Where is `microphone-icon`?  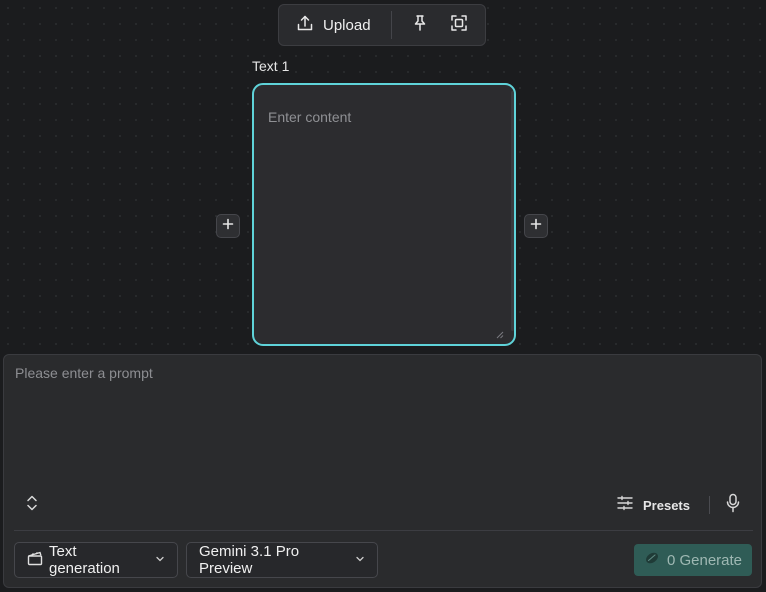
microphone-icon is located at coordinates (733, 505).